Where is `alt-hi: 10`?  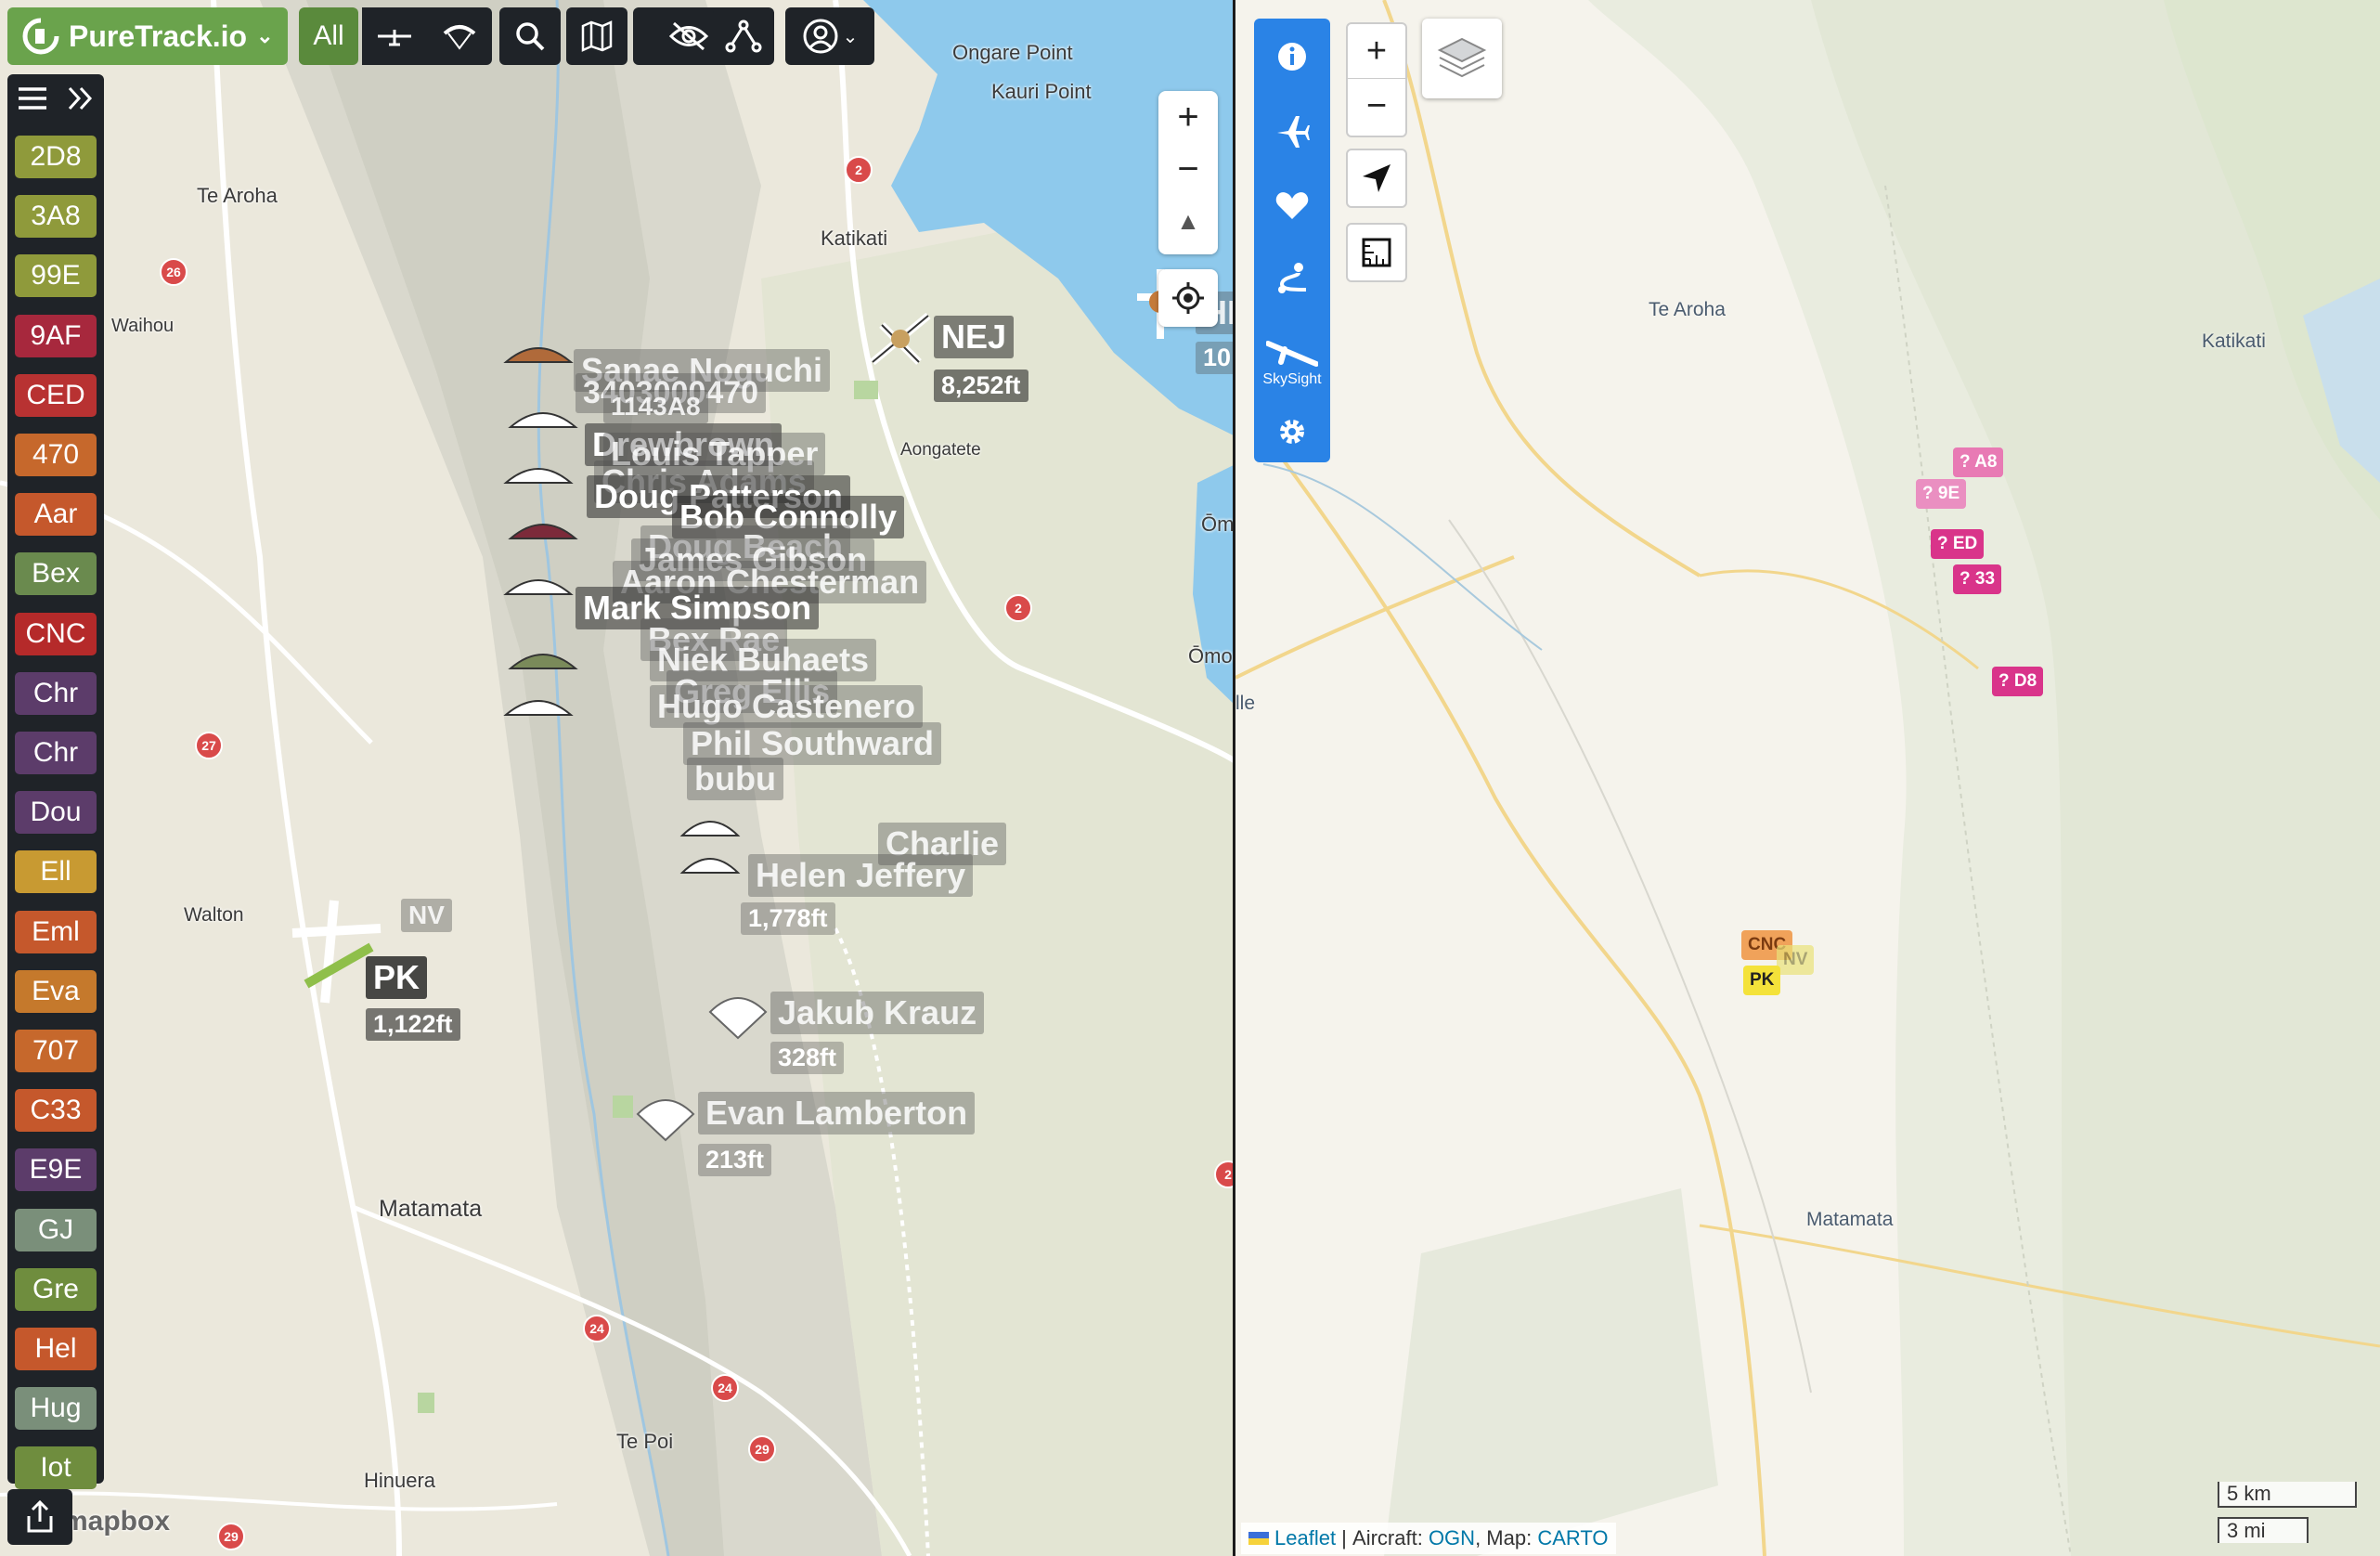
alt-hi: 10 is located at coordinates (1215, 358).